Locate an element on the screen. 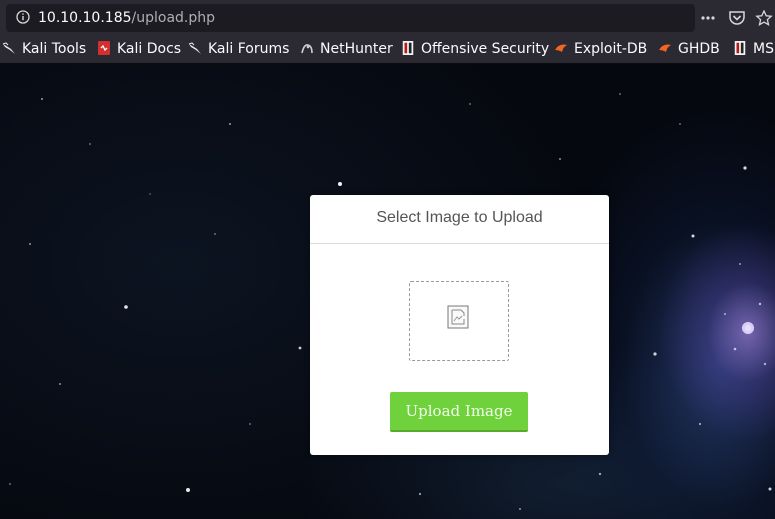  divider is located at coordinates (459, 243).